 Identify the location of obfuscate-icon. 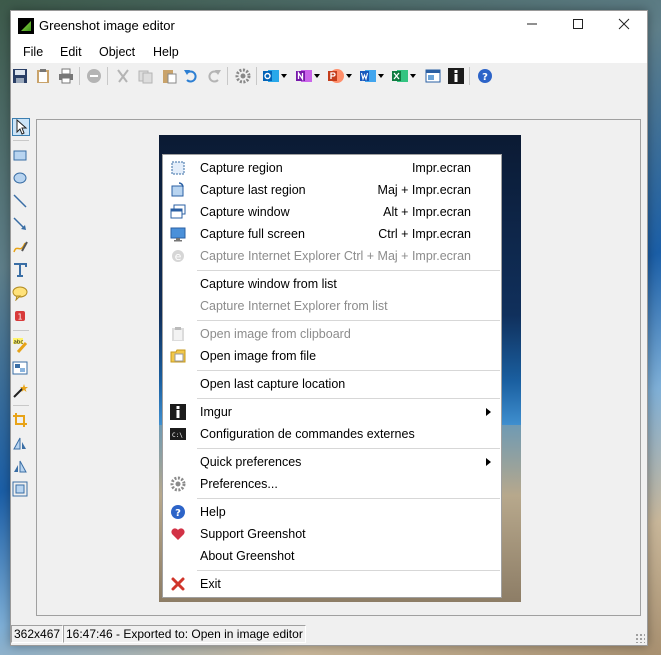
(20, 368).